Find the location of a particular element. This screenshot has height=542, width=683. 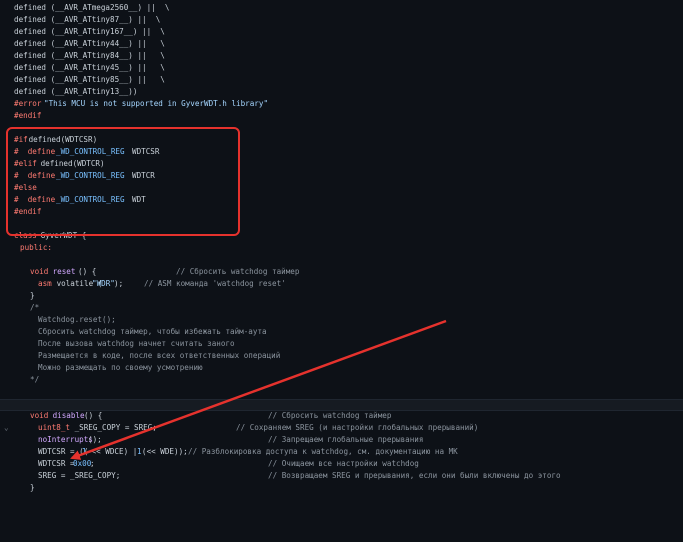

red-arrow-icon is located at coordinates (258, 389).